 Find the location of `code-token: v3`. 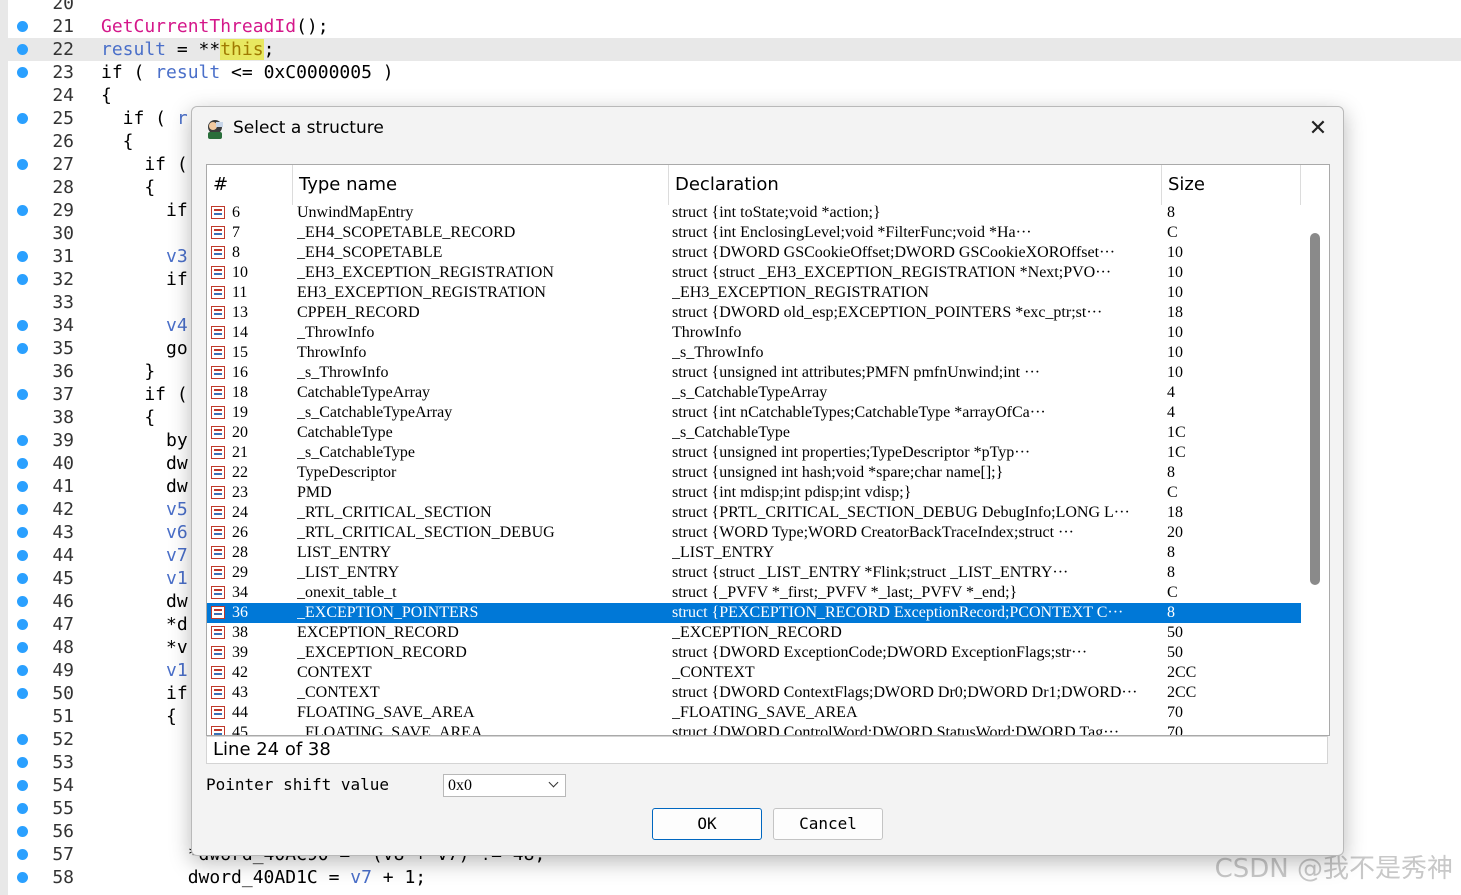

code-token: v3 is located at coordinates (144, 256).